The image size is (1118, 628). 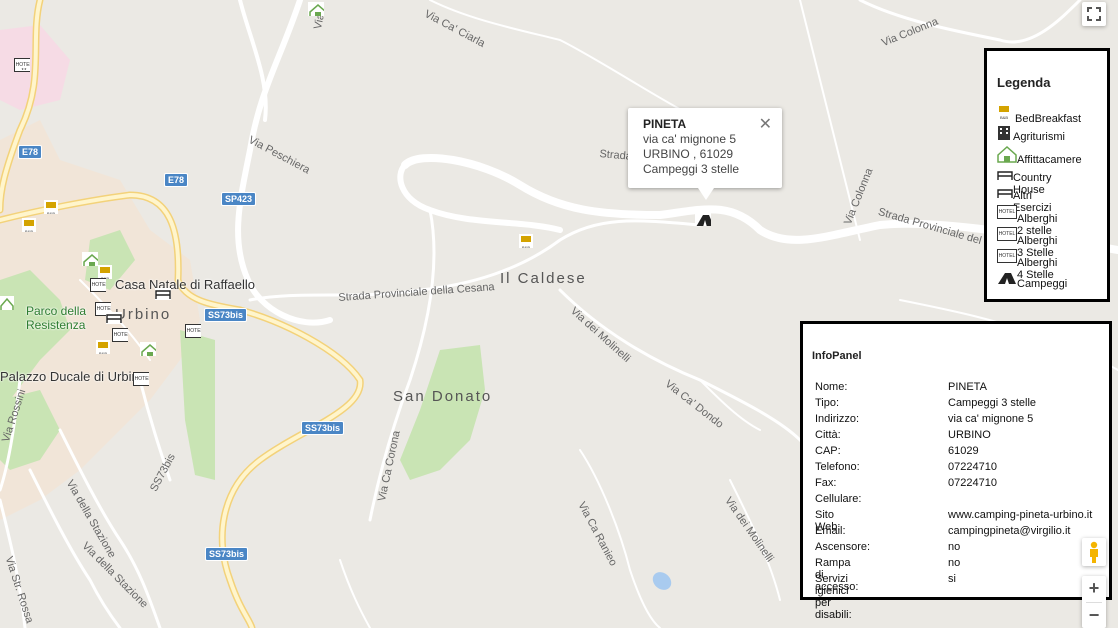 I want to click on hotel-4-icon: HOTEL, so click(x=1007, y=256).